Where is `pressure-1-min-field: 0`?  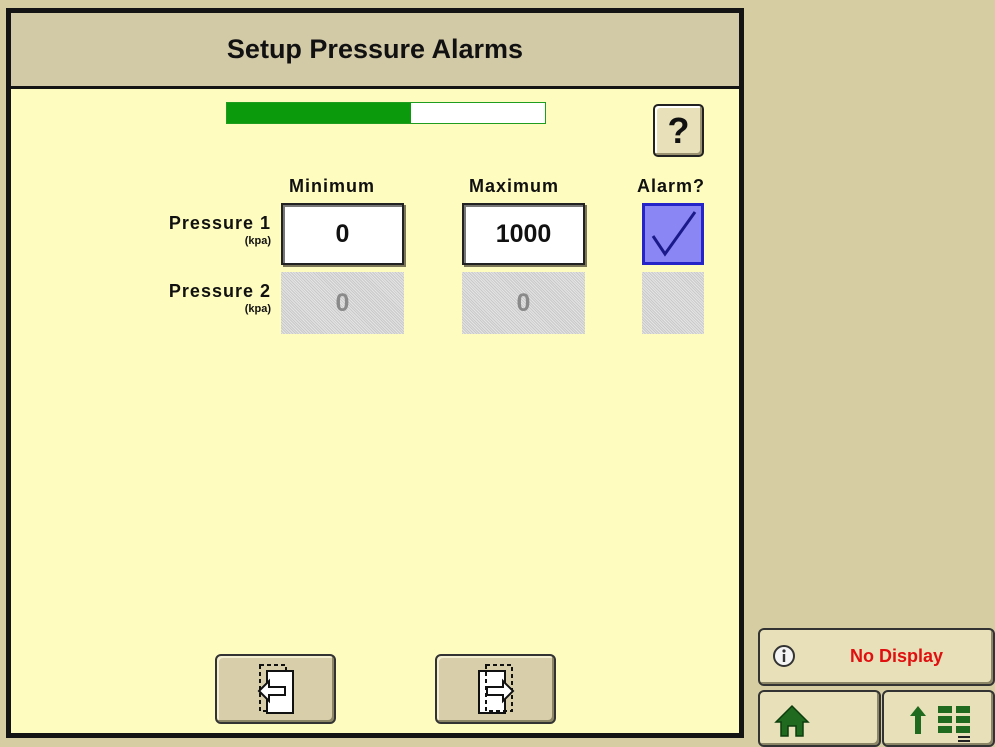
pressure-1-min-field: 0 is located at coordinates (342, 234).